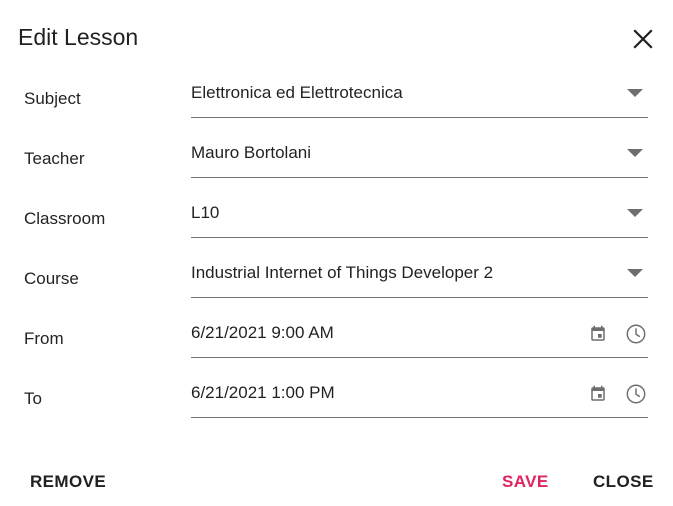  I want to click on teacher-row: Teacher Mauro Bortolani, so click(336, 168).